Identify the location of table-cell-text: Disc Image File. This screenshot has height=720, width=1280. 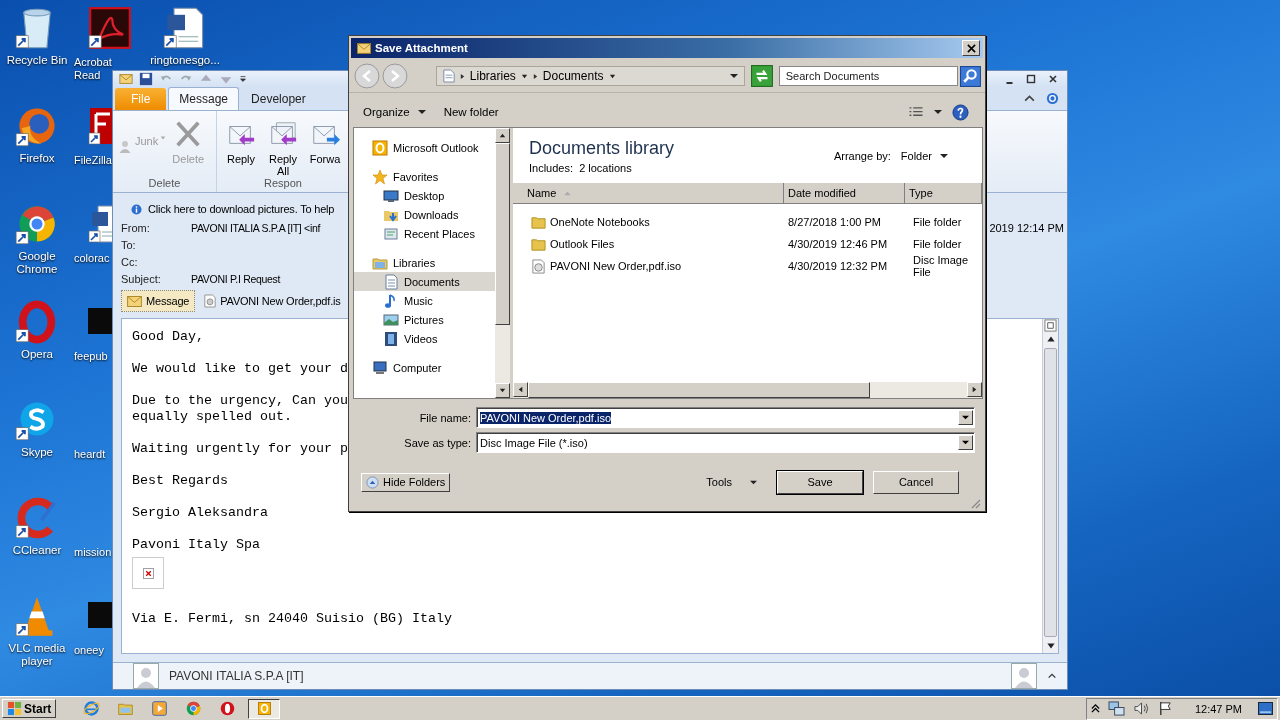
(941, 266).